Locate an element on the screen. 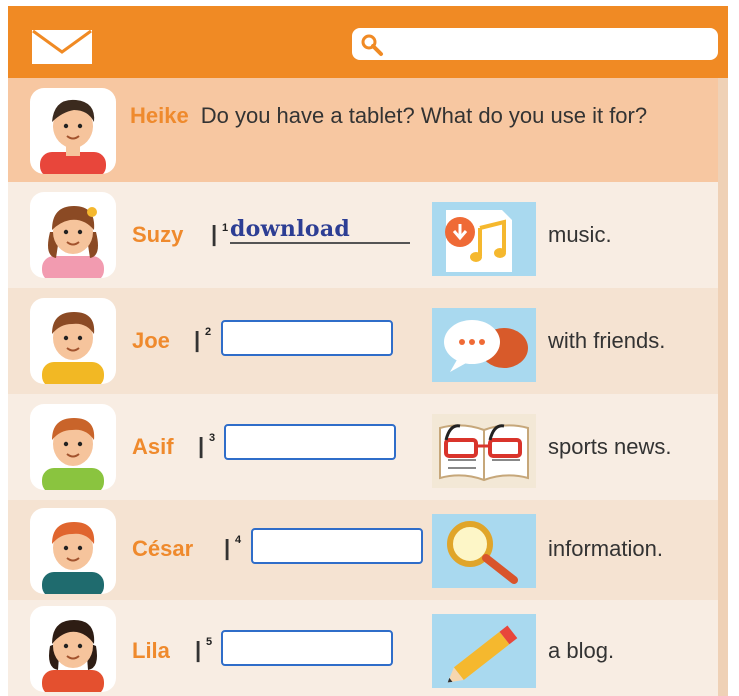 The height and width of the screenshot is (696, 739). avatar-suzy is located at coordinates (73, 235).